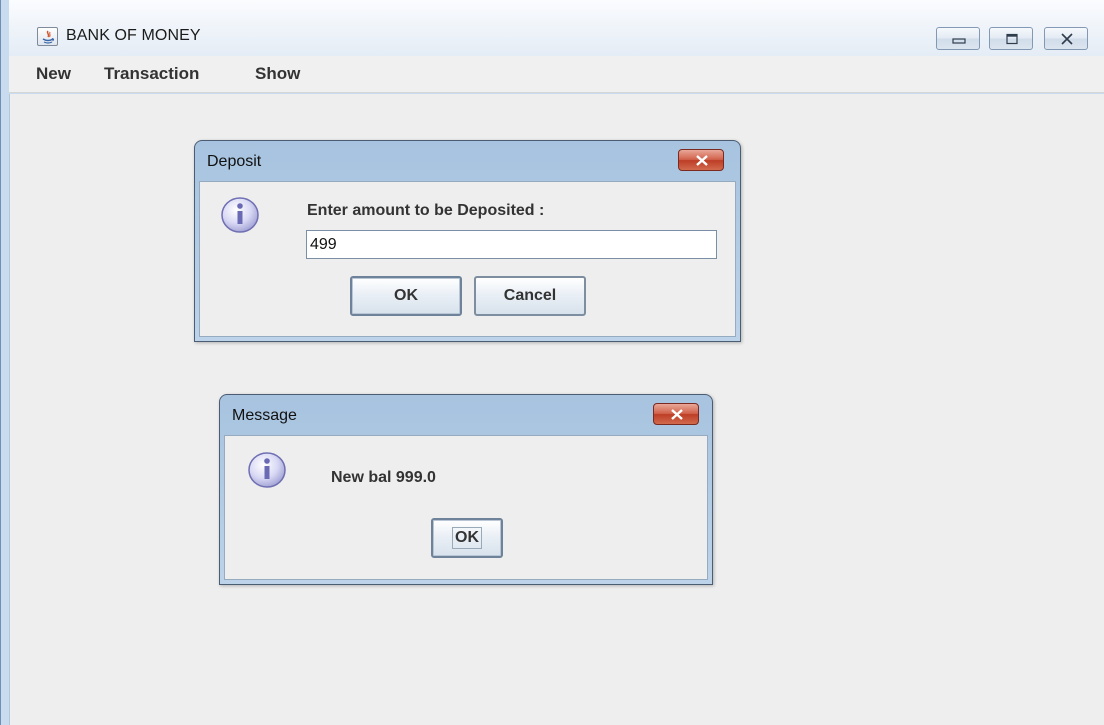  I want to click on amount-input, so click(511, 244).